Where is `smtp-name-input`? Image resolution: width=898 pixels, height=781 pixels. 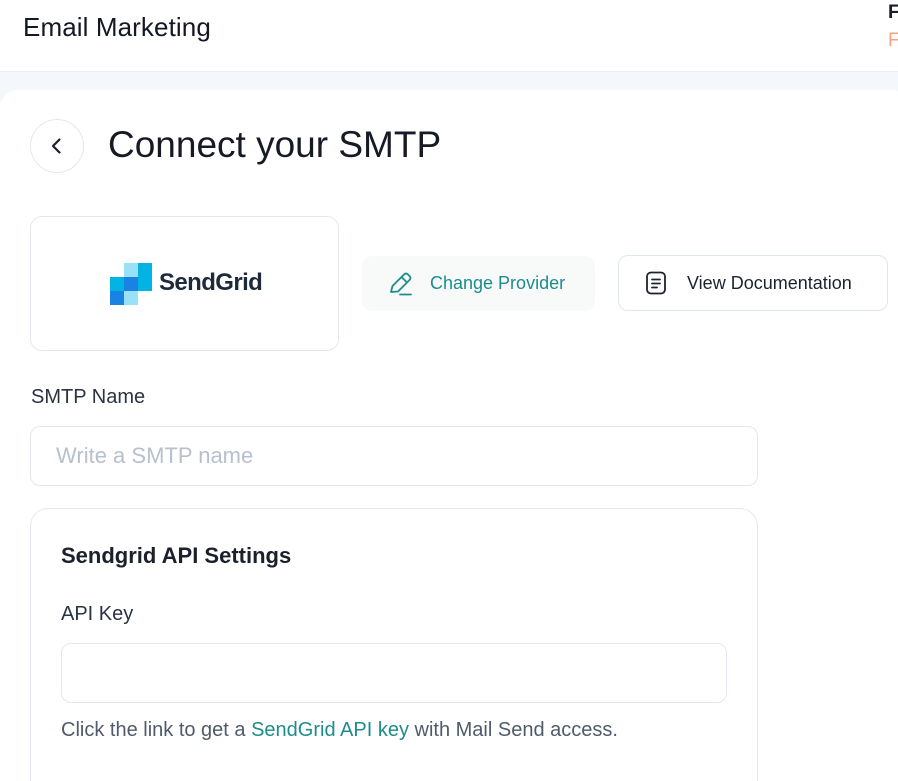
smtp-name-input is located at coordinates (394, 456).